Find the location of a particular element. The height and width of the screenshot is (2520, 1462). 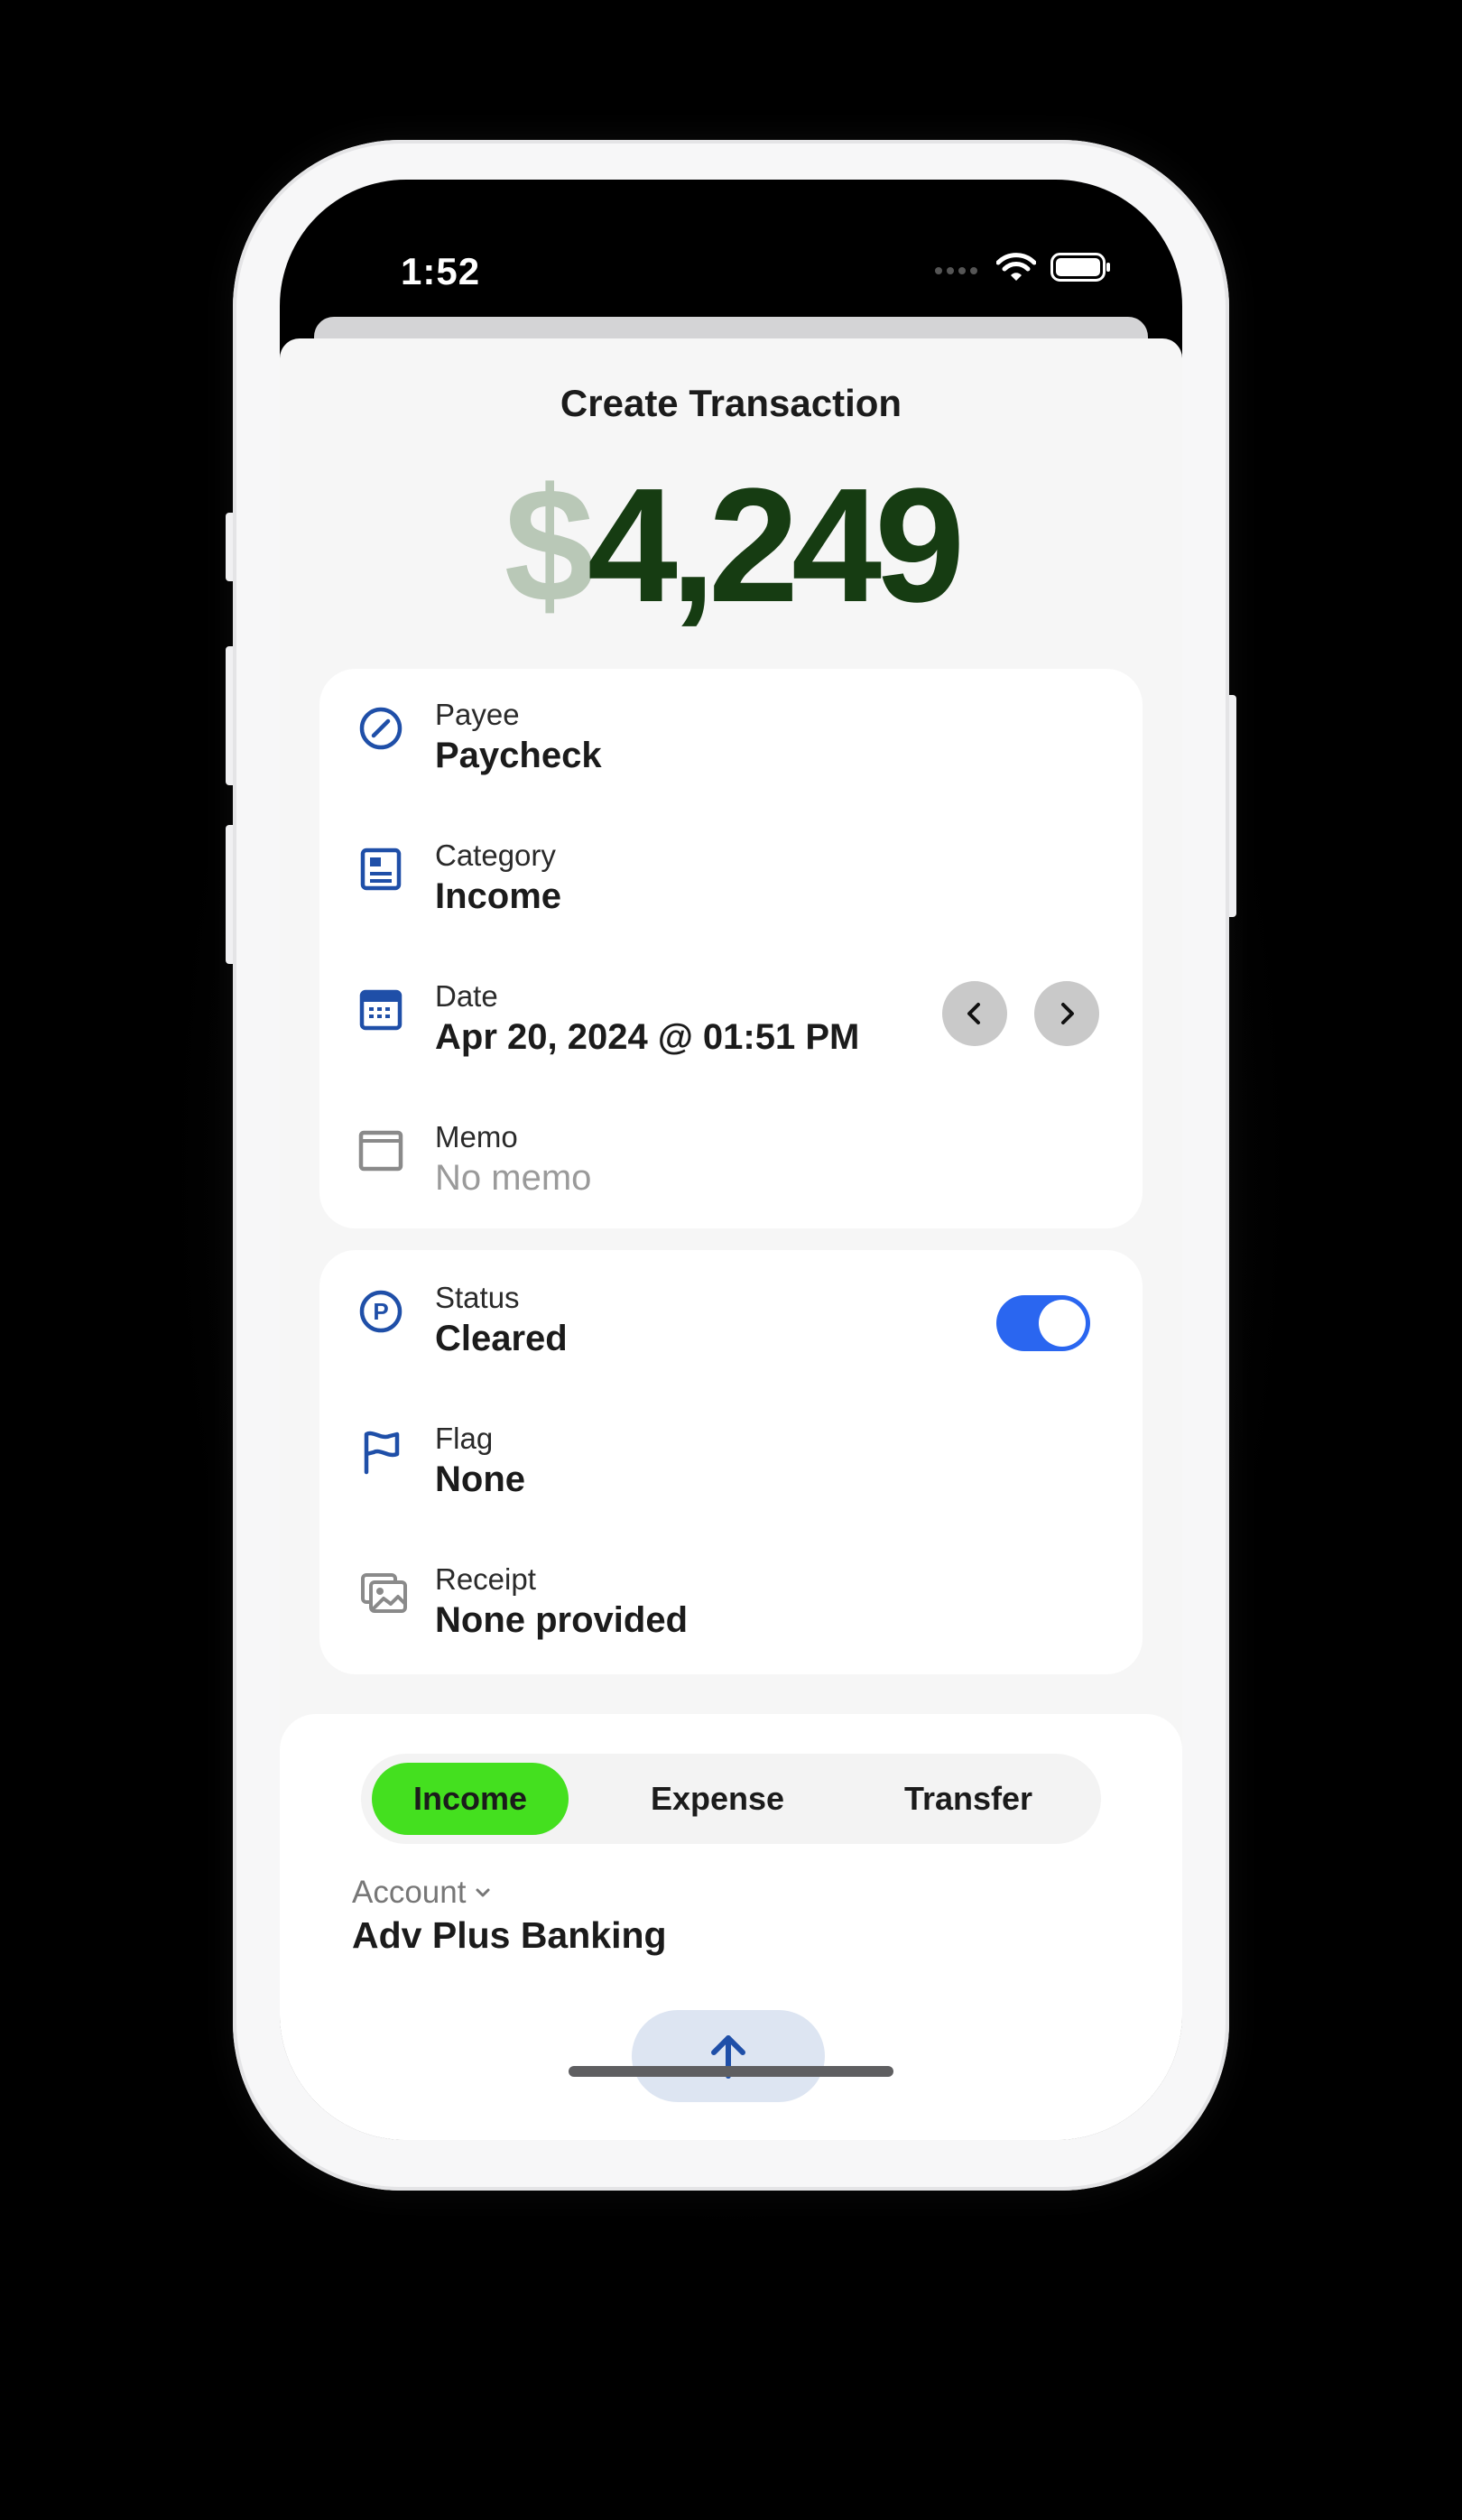

flag-value: None is located at coordinates (480, 1479).